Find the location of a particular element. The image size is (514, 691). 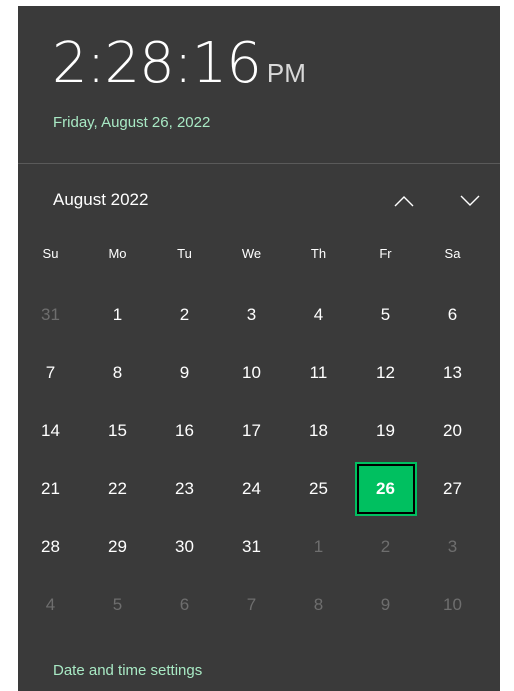

clock-display: 2:28:16 PM is located at coordinates (179, 64).